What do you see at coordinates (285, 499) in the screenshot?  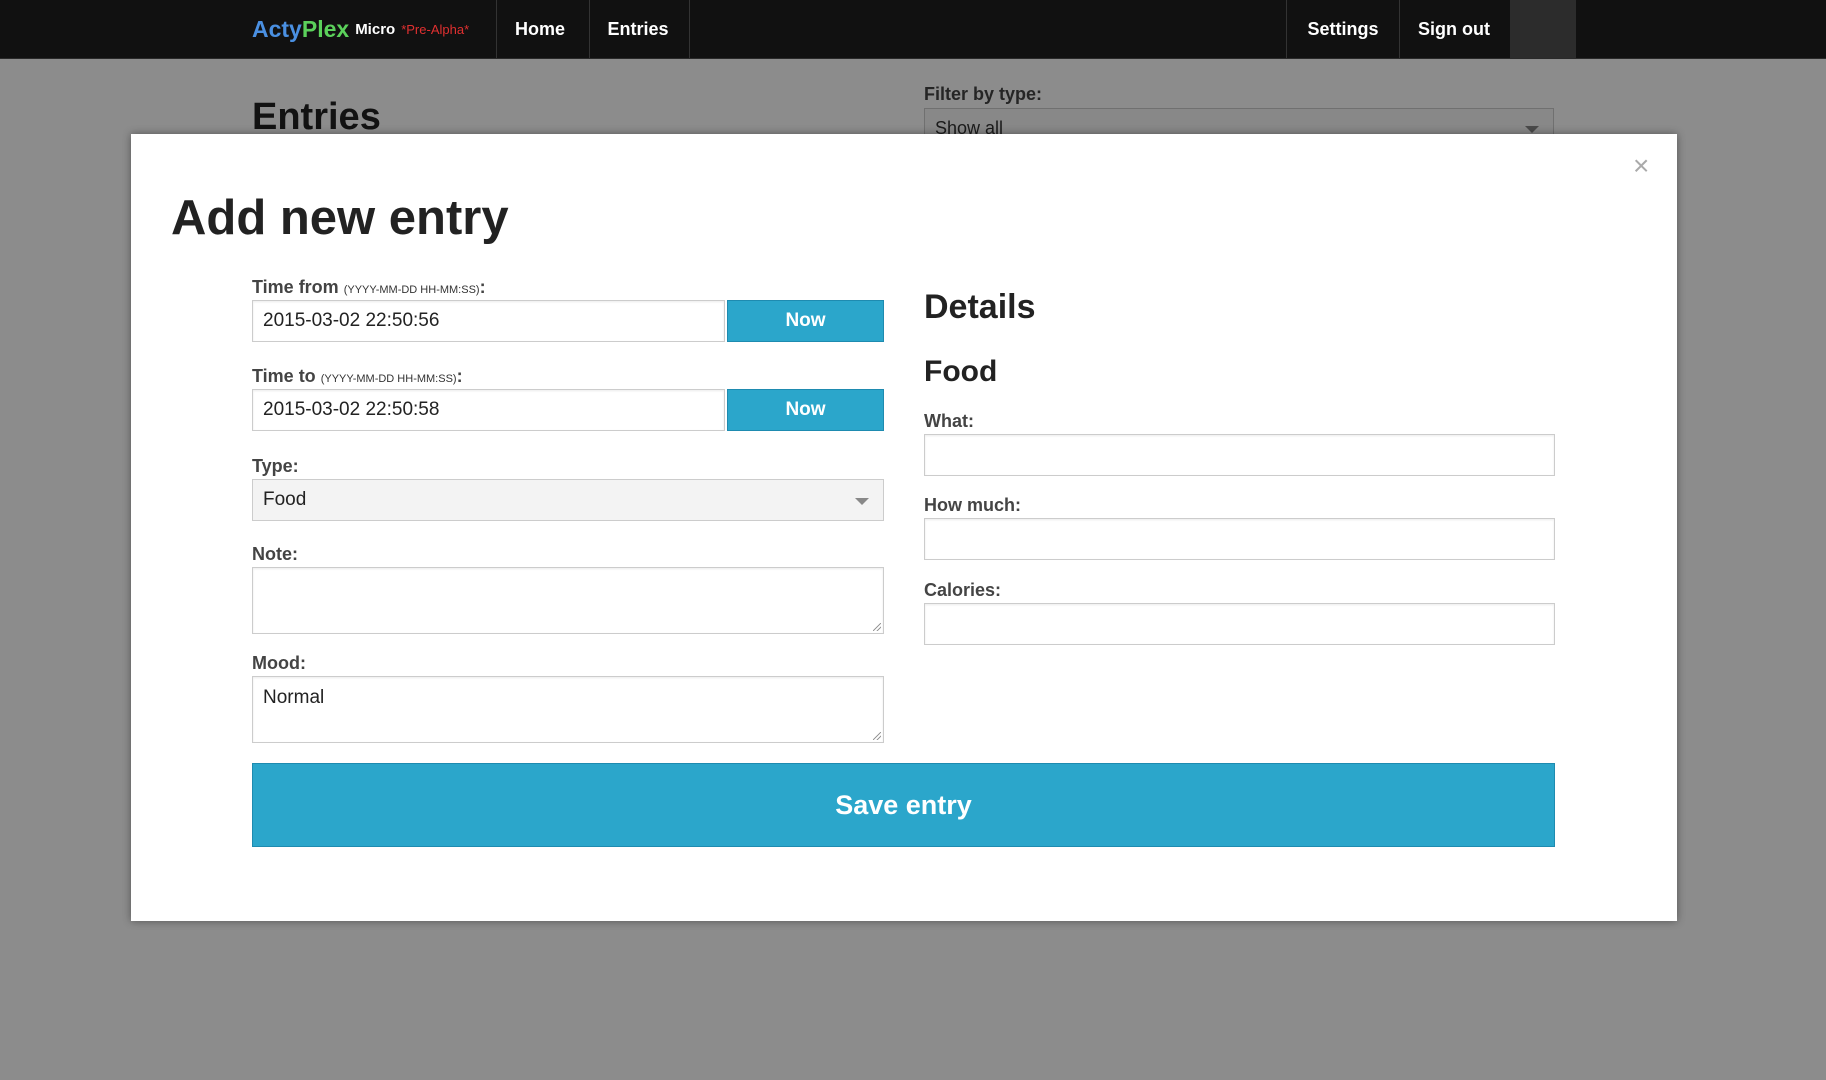 I see `type-select-value: Food` at bounding box center [285, 499].